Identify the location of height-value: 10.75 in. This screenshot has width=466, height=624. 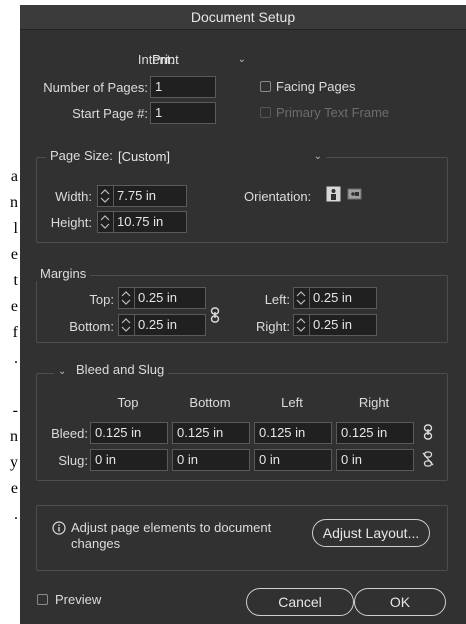
(140, 221).